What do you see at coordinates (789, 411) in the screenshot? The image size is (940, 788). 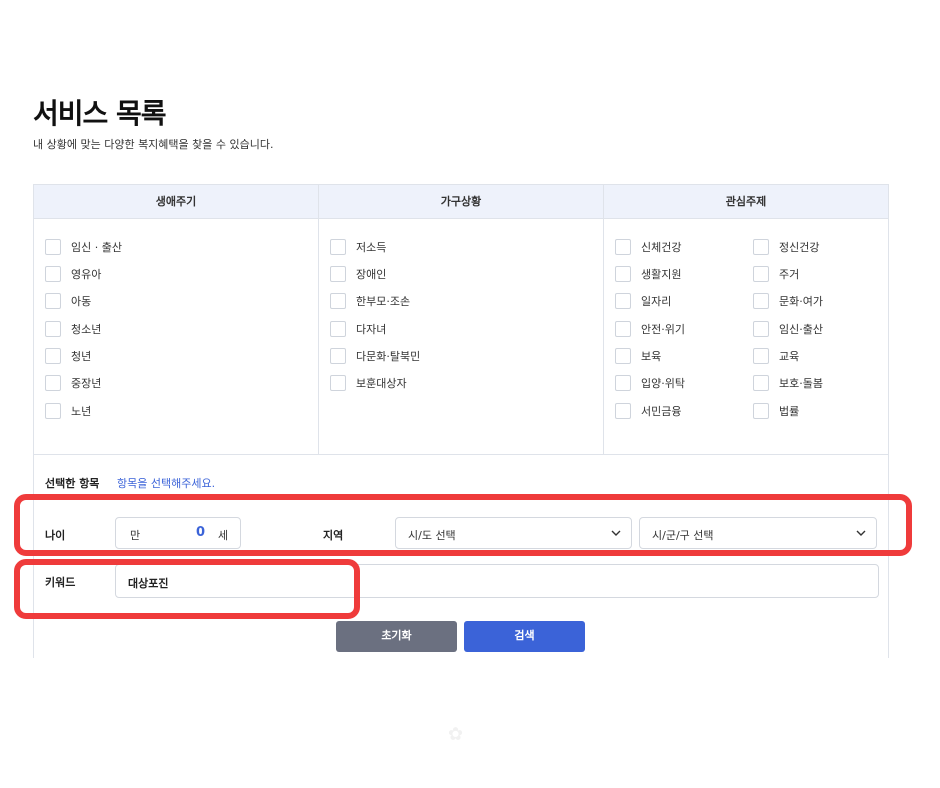 I see `option-label: 법률` at bounding box center [789, 411].